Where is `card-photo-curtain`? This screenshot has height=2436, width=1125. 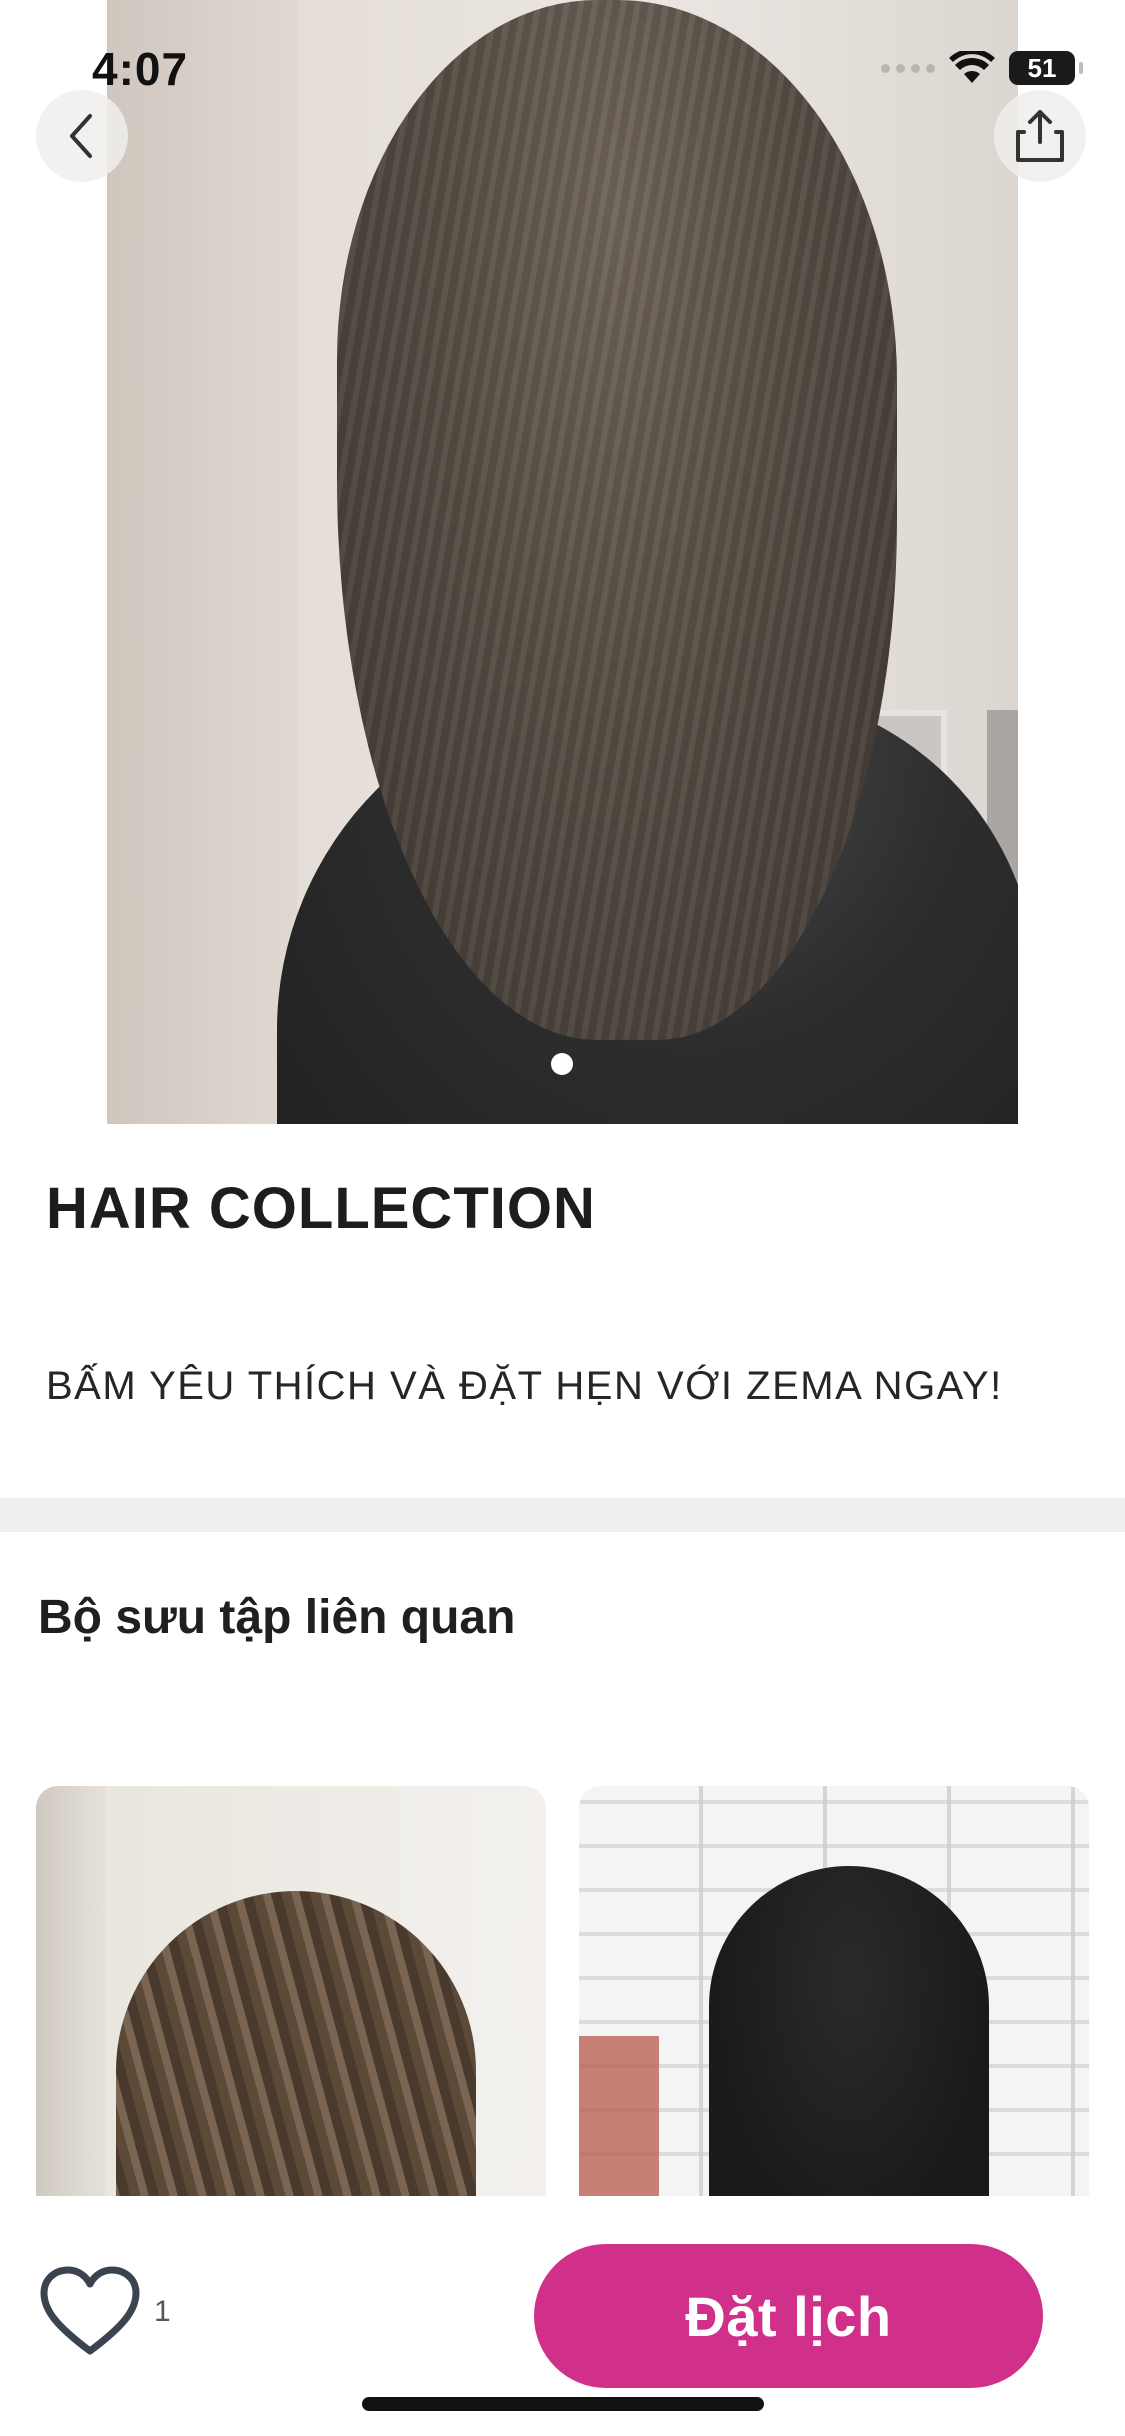 card-photo-curtain is located at coordinates (71, 1991).